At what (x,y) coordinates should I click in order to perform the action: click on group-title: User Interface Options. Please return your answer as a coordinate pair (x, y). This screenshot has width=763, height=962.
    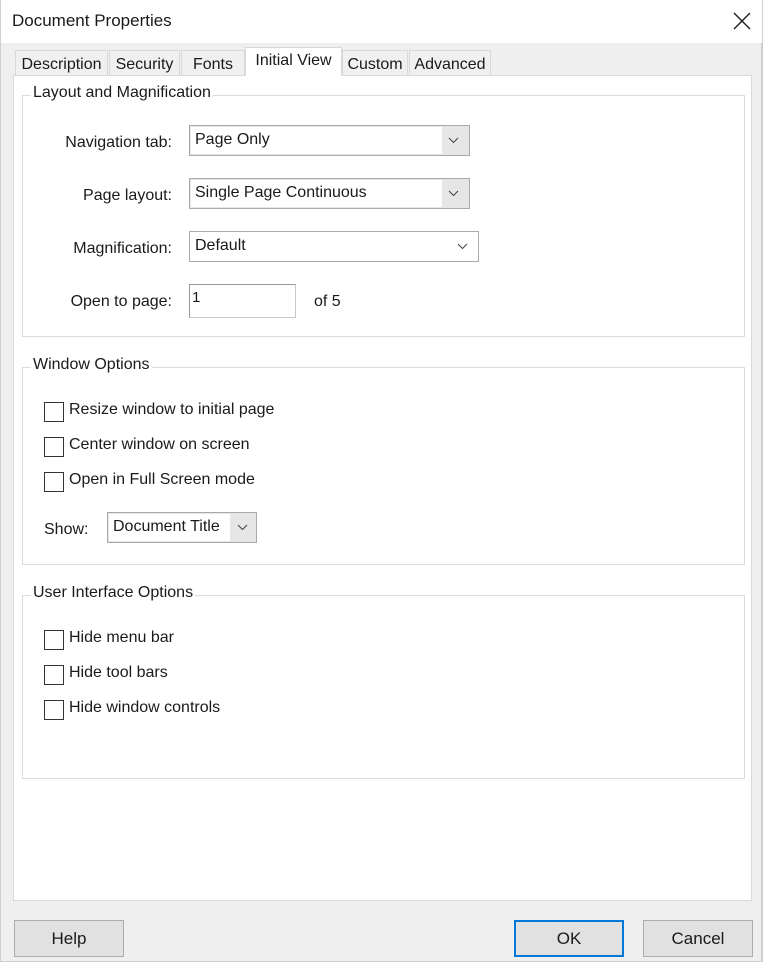
    Looking at the image, I should click on (113, 593).